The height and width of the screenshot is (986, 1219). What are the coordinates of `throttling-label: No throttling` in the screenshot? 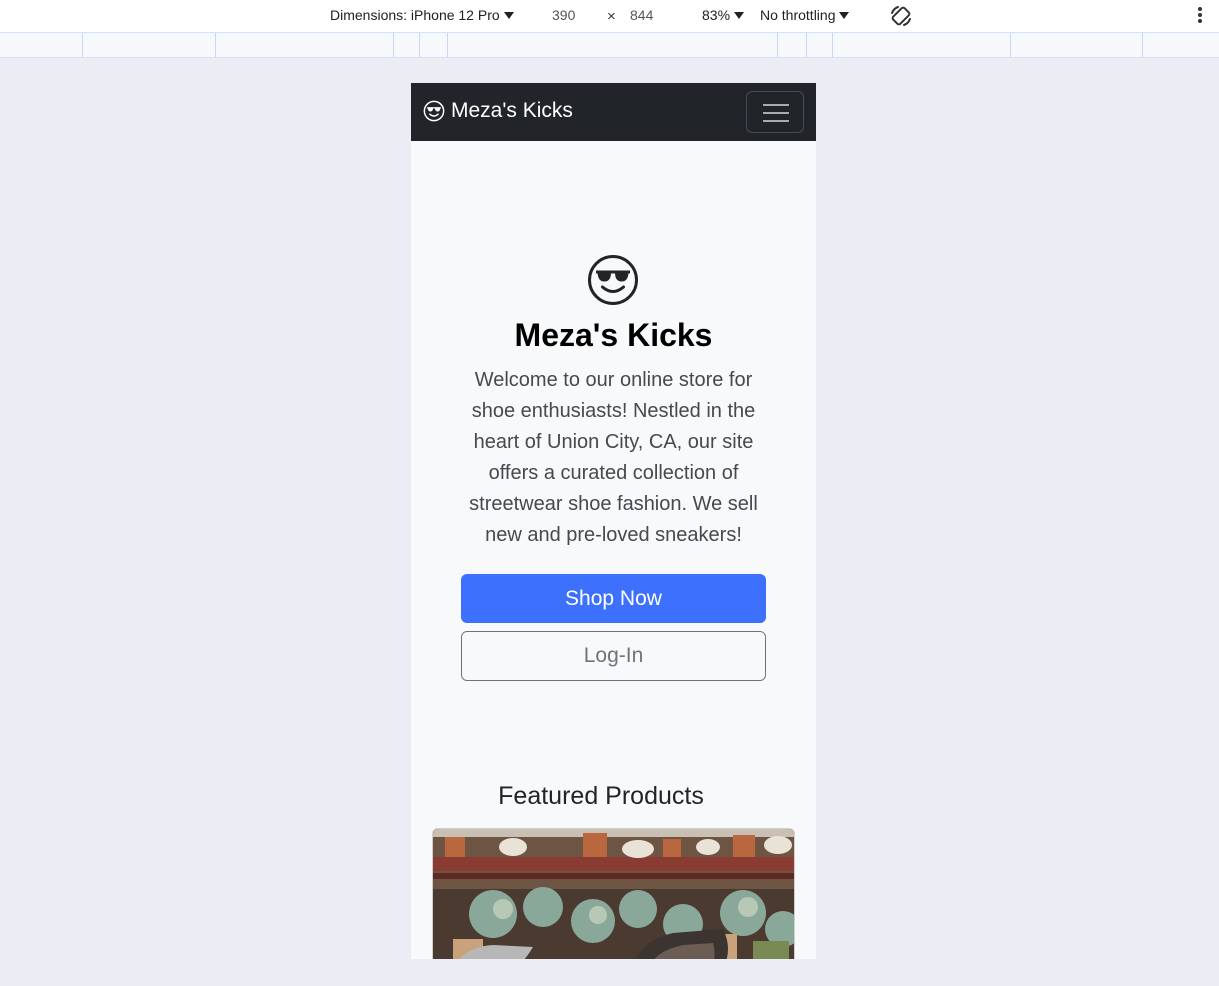 It's located at (798, 15).